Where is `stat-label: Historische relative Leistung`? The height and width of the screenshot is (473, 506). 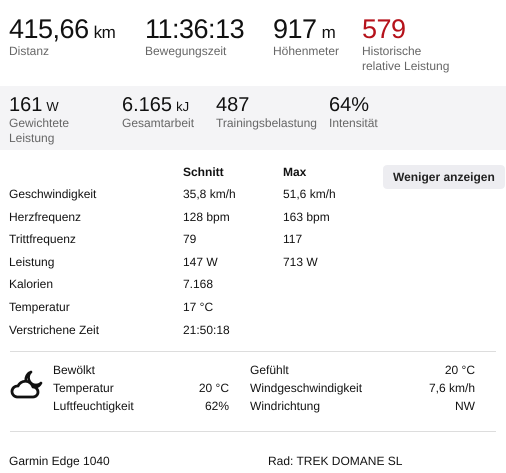
stat-label: Historische relative Leistung is located at coordinates (406, 59).